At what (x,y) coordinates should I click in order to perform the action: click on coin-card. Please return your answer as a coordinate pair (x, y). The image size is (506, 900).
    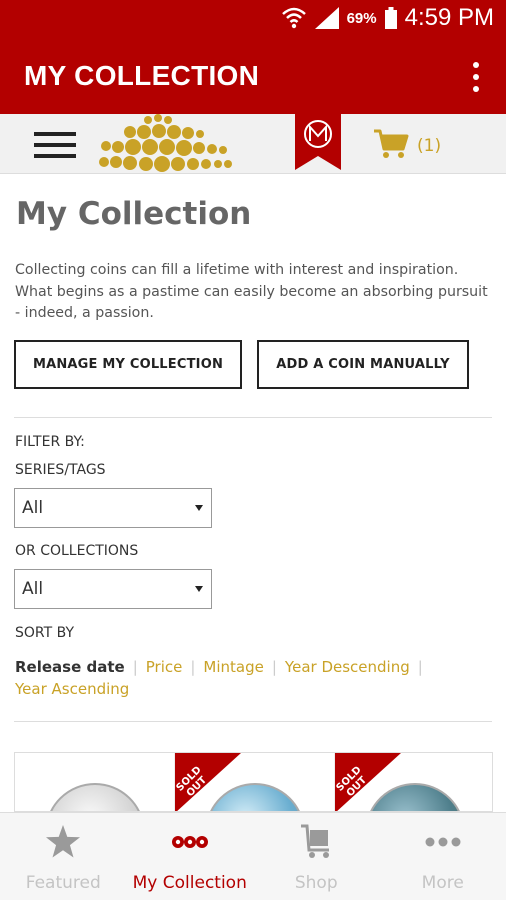
    Looking at the image, I should click on (94, 782).